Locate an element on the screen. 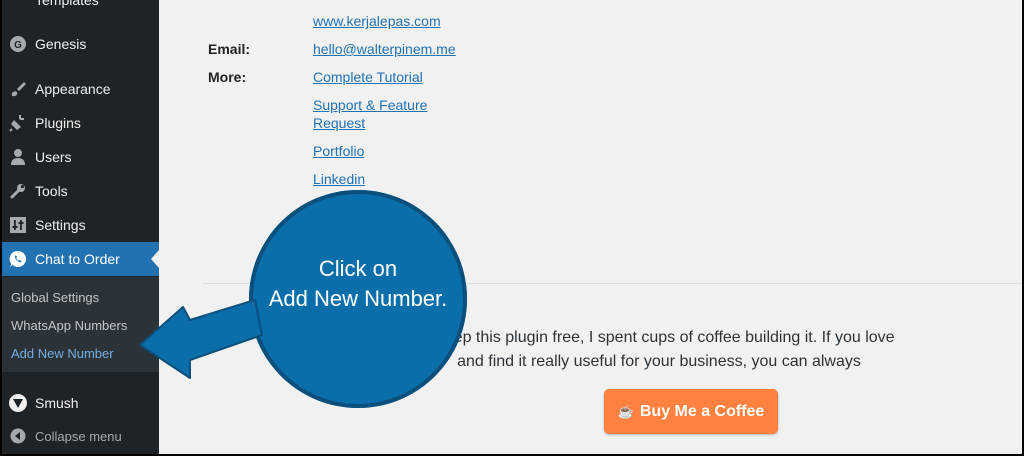 Image resolution: width=1024 pixels, height=456 pixels. smush-icon is located at coordinates (18, 403).